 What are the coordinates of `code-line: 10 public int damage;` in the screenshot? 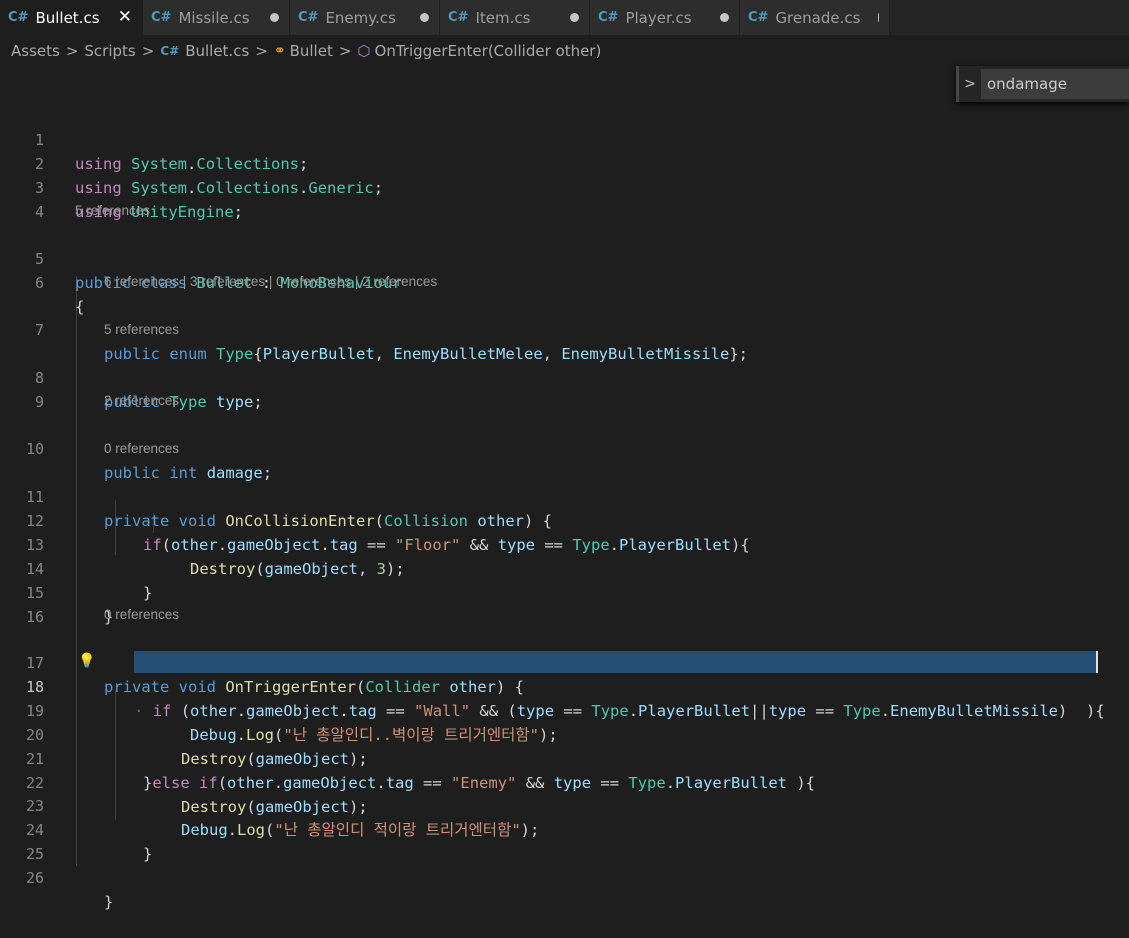 It's located at (136, 447).